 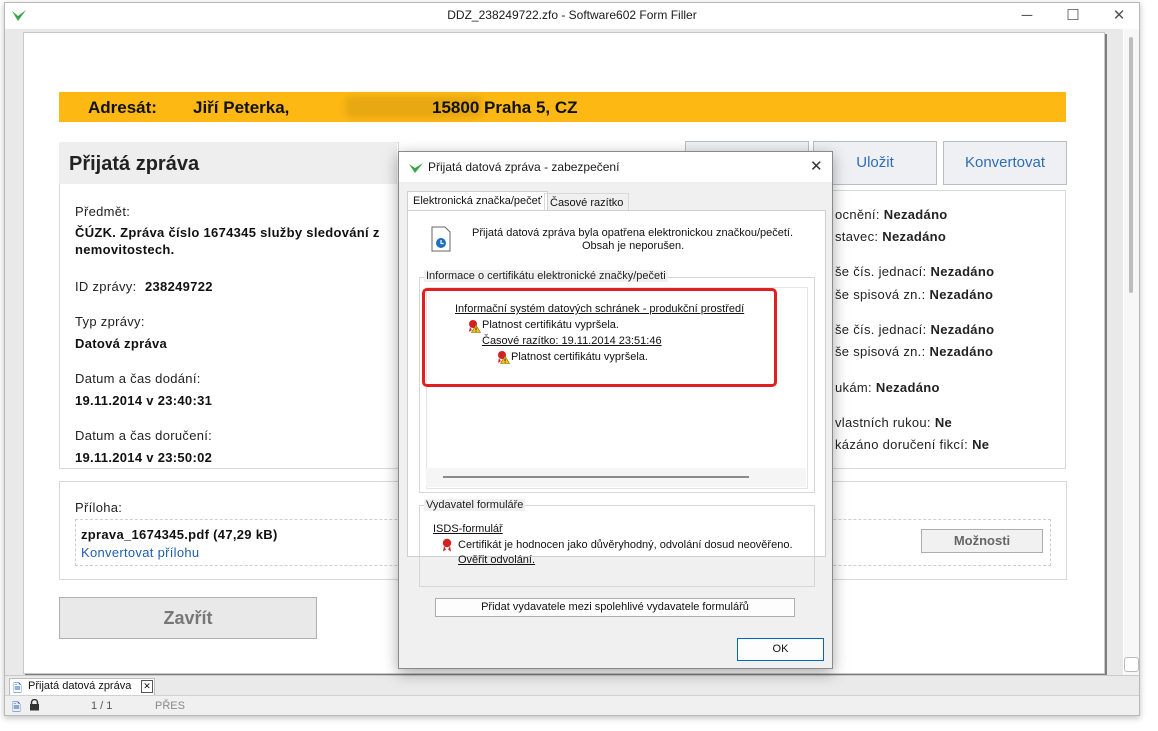 What do you see at coordinates (121, 343) in the screenshot?
I see `message-type-value: Datová zpráva` at bounding box center [121, 343].